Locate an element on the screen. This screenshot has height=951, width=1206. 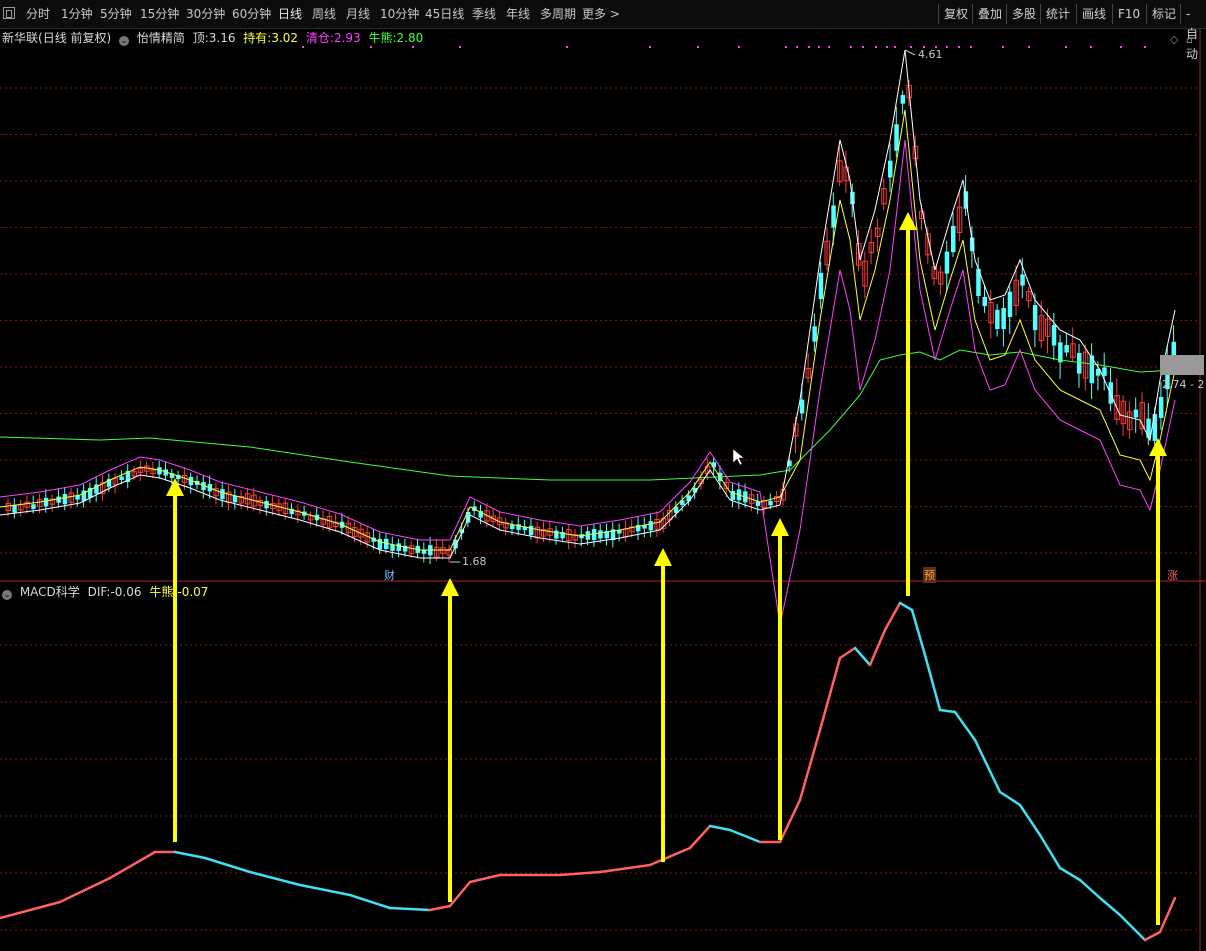
diamond-icon: ◇ is located at coordinates (1174, 39).